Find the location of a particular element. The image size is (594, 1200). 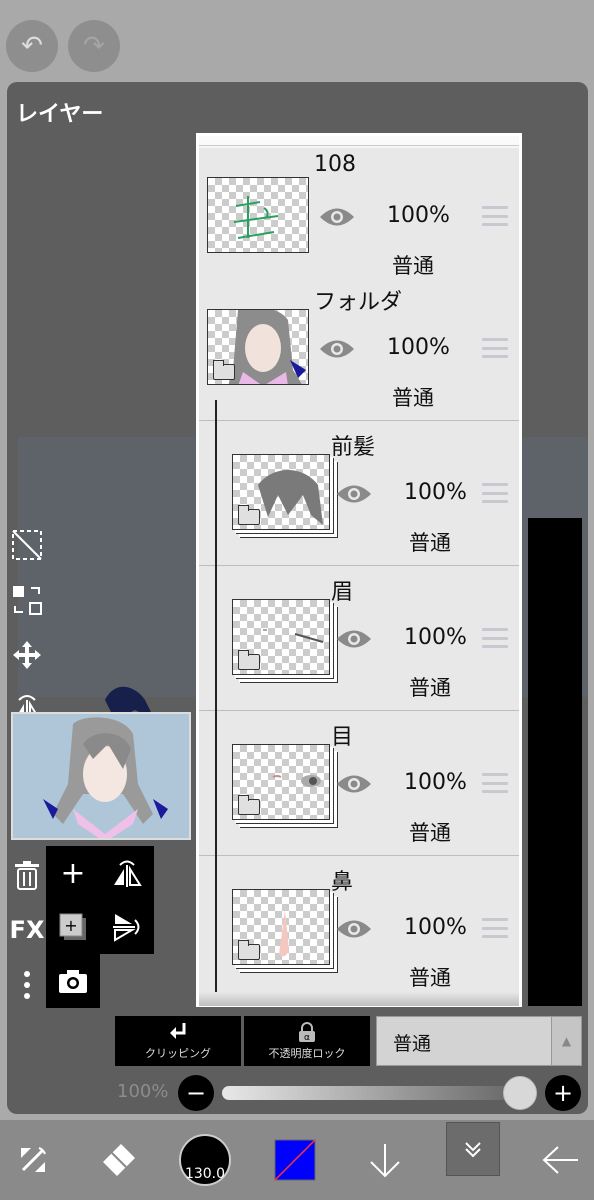

svg-text: α is located at coordinates (307, 1038).